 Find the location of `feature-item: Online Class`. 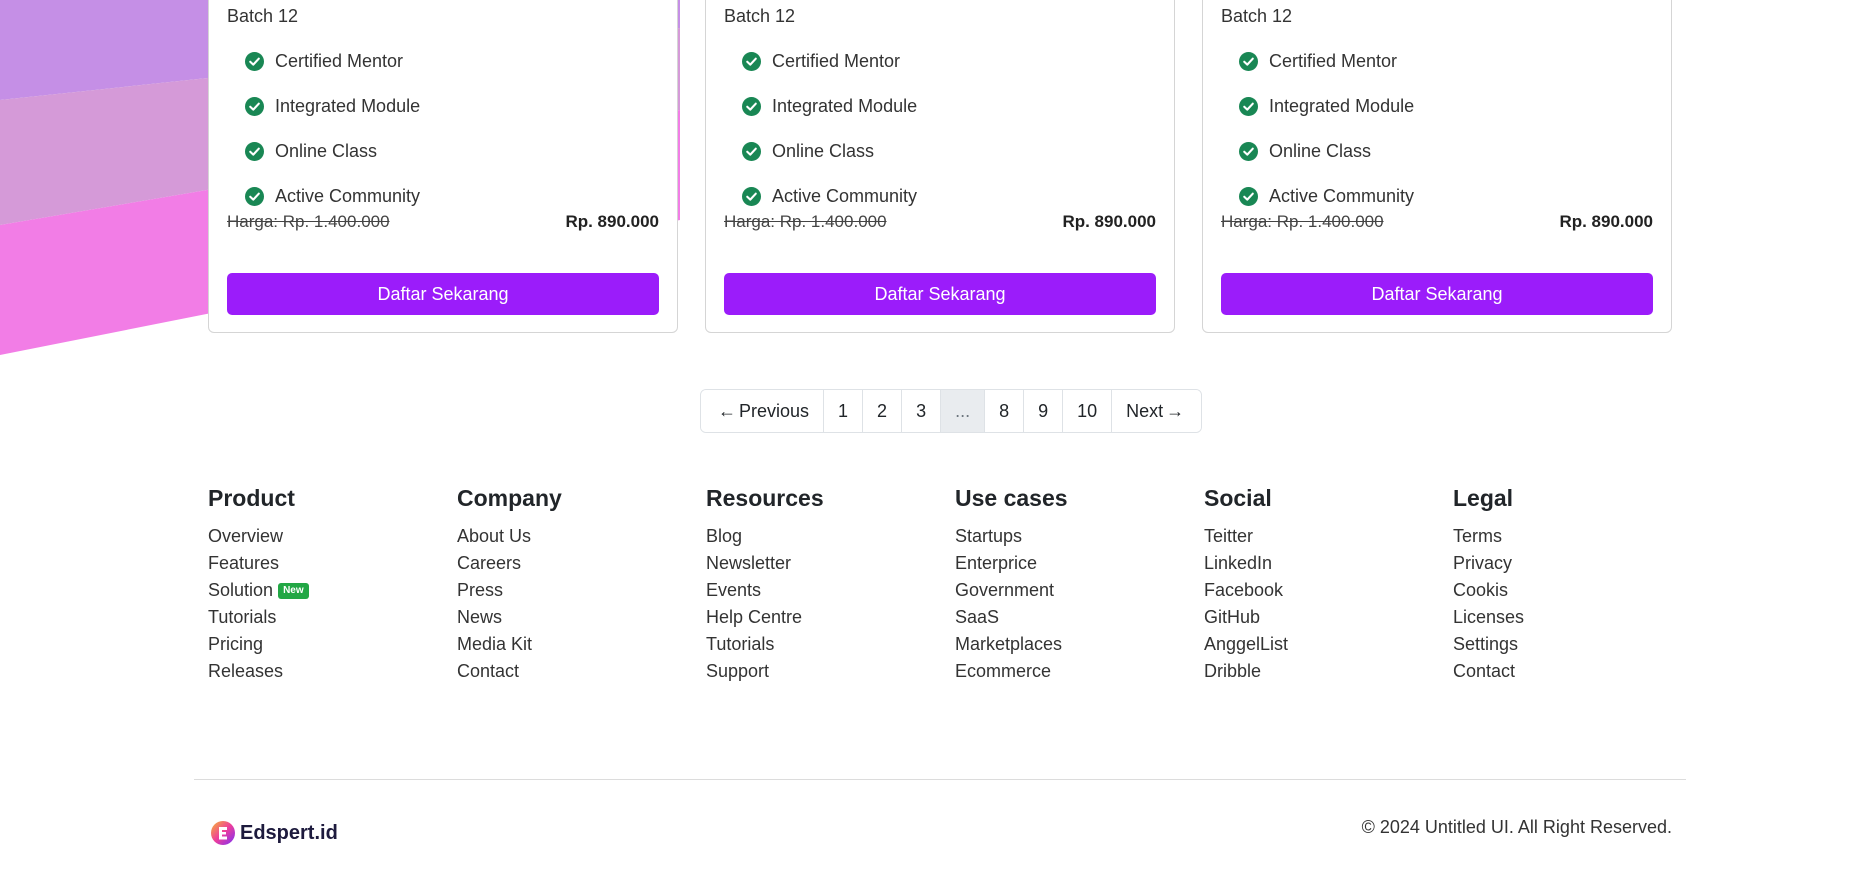

feature-item: Online Class is located at coordinates (332, 151).